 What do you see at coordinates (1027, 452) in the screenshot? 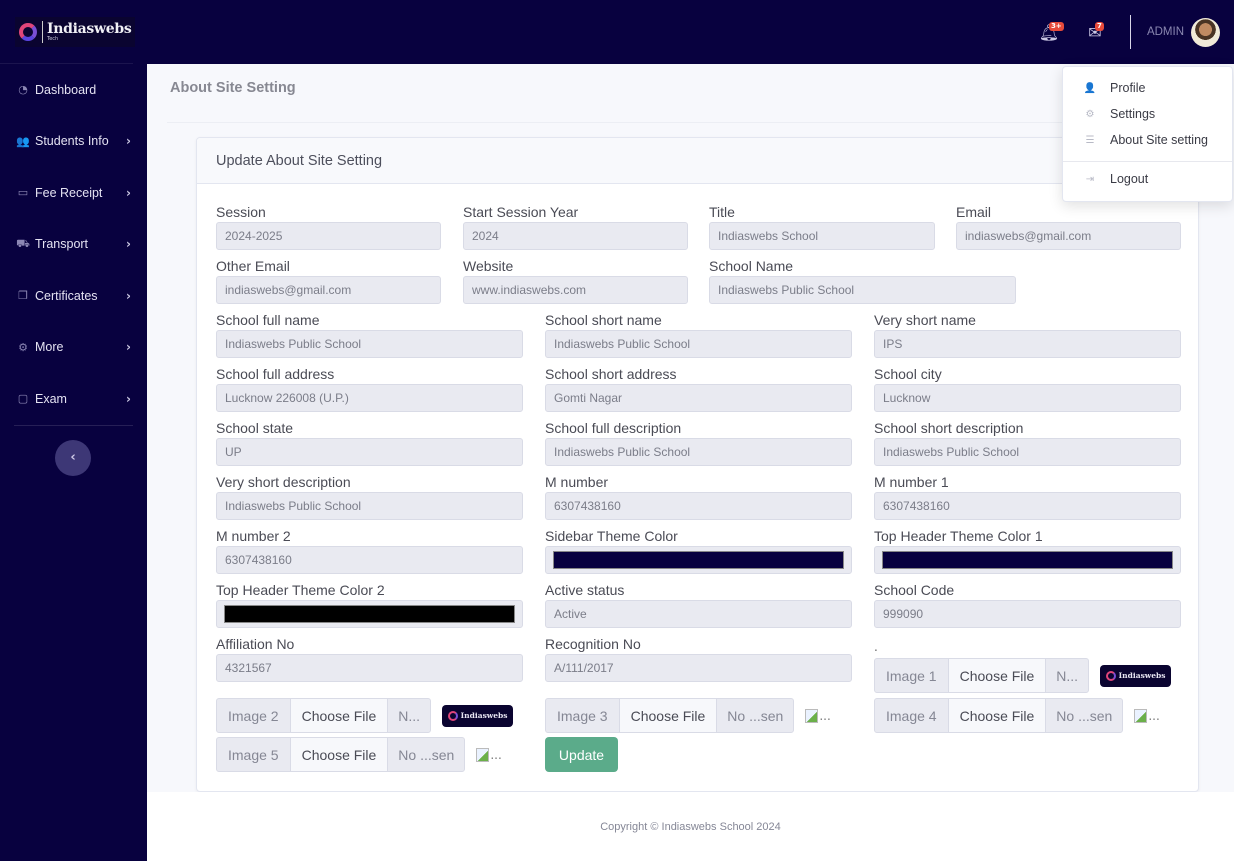
I see `school-short-description-input: Indiaswebs Public School` at bounding box center [1027, 452].